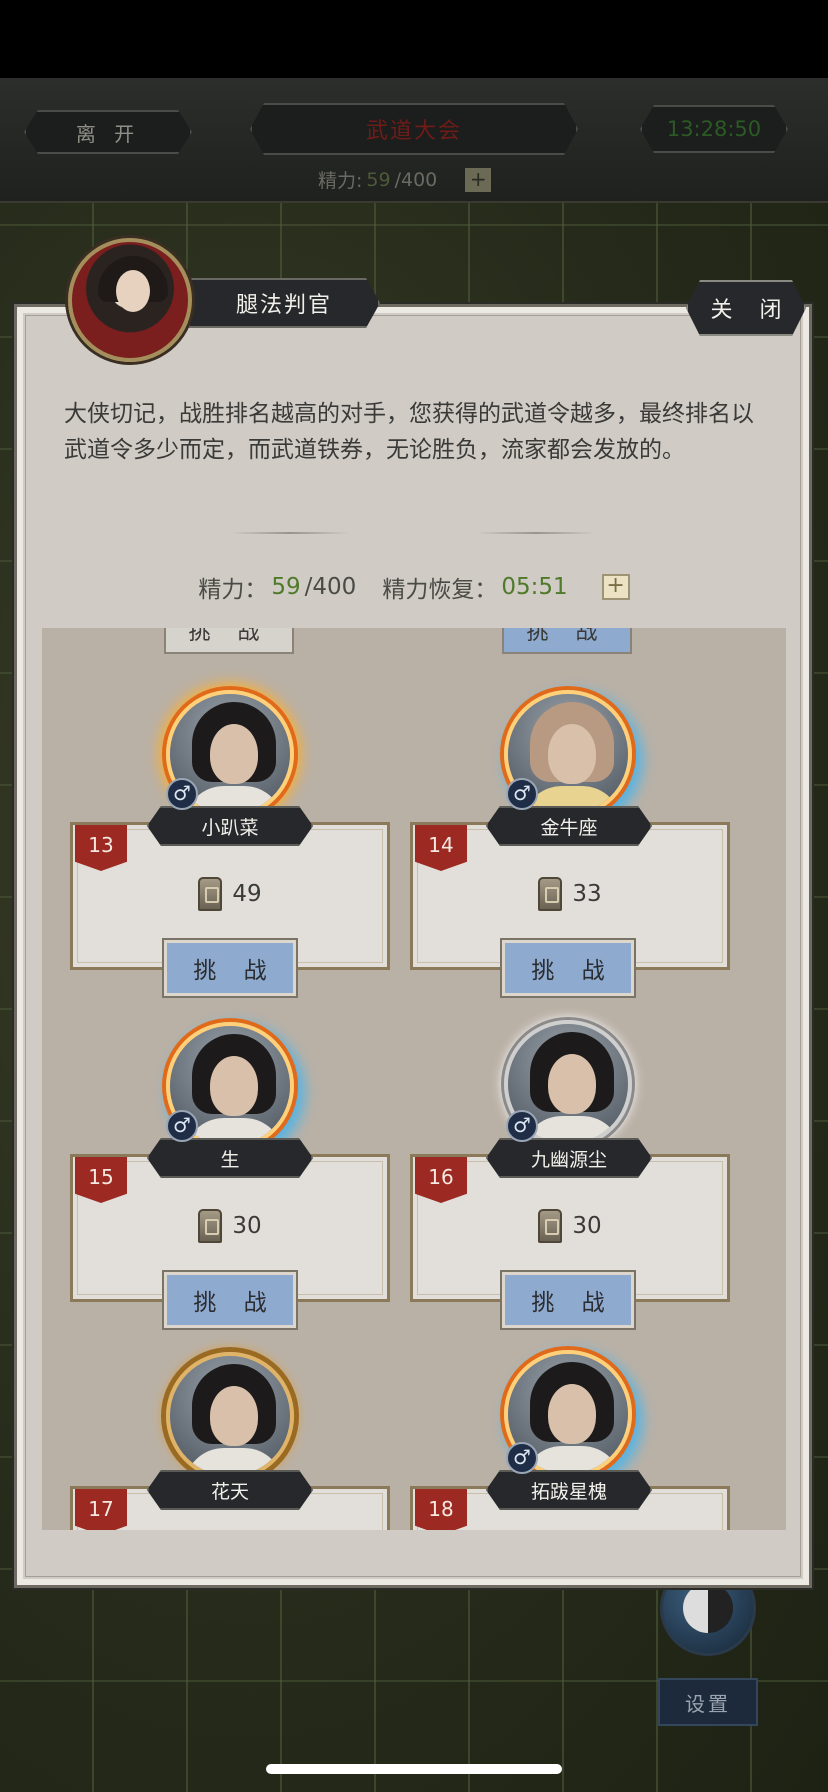 This screenshot has height=1792, width=828. What do you see at coordinates (230, 826) in the screenshot?
I see `opponent-name: 小趴菜` at bounding box center [230, 826].